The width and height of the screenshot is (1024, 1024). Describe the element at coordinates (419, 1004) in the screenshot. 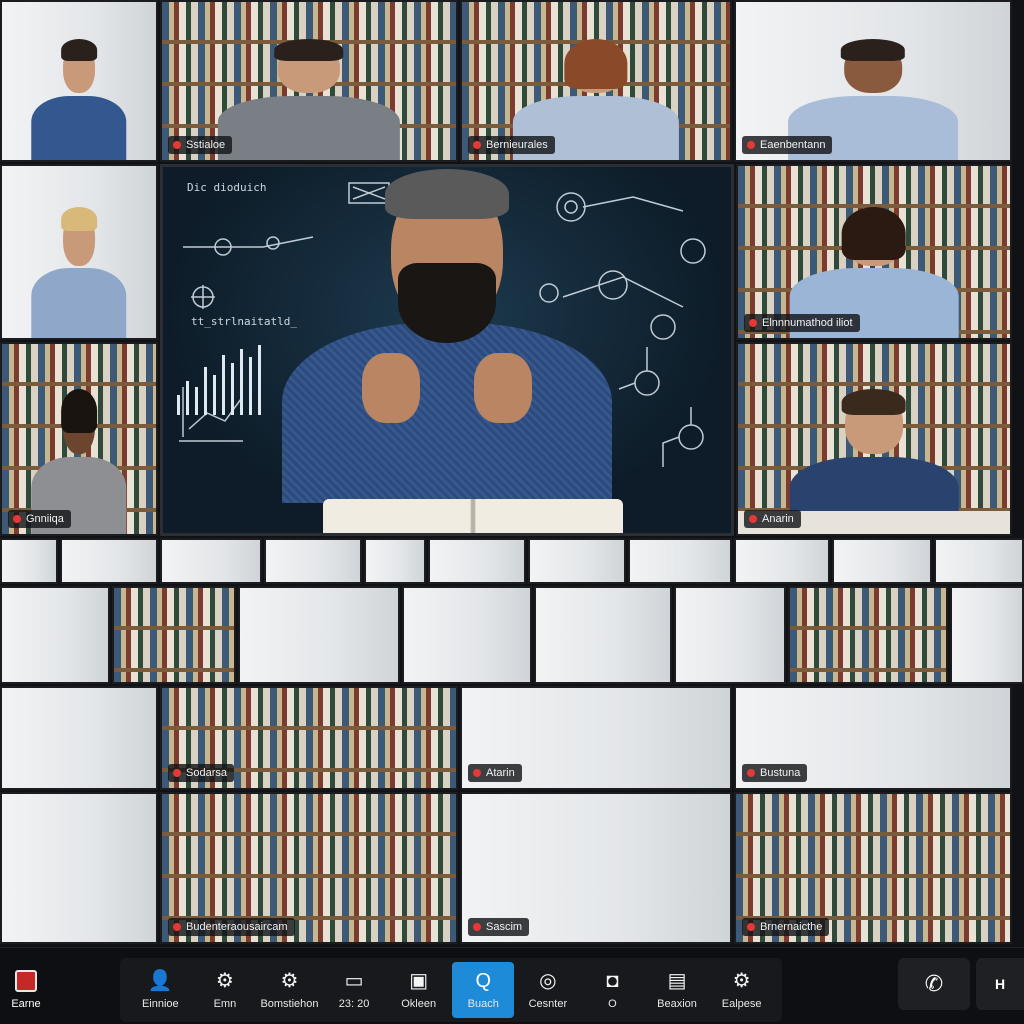

I see `toolbar-button-label: Okleen` at that location.